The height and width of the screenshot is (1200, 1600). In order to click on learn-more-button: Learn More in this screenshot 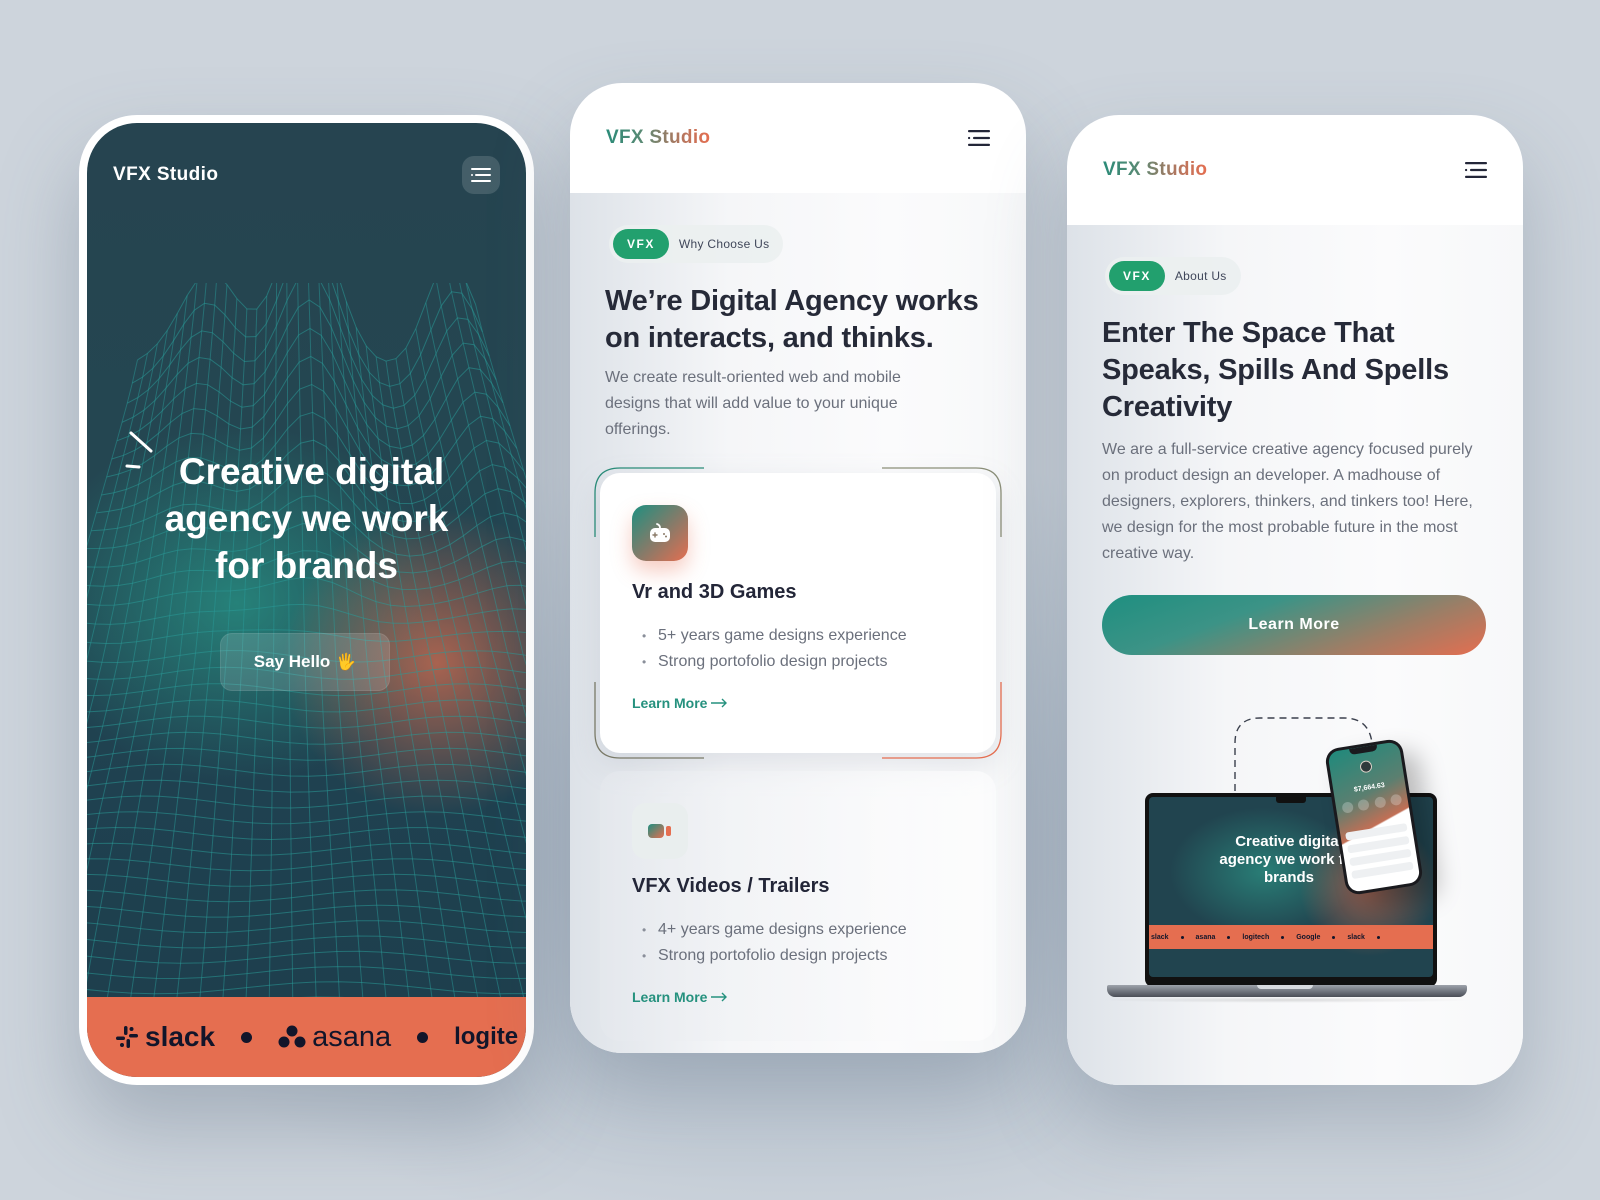, I will do `click(1294, 625)`.